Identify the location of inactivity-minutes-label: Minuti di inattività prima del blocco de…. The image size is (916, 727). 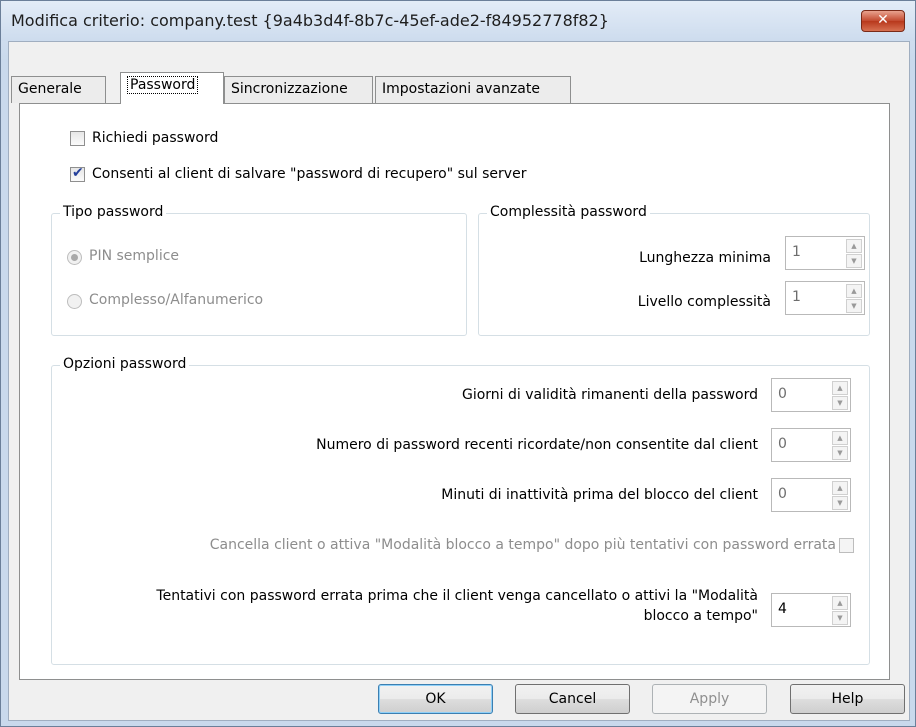
(599, 495).